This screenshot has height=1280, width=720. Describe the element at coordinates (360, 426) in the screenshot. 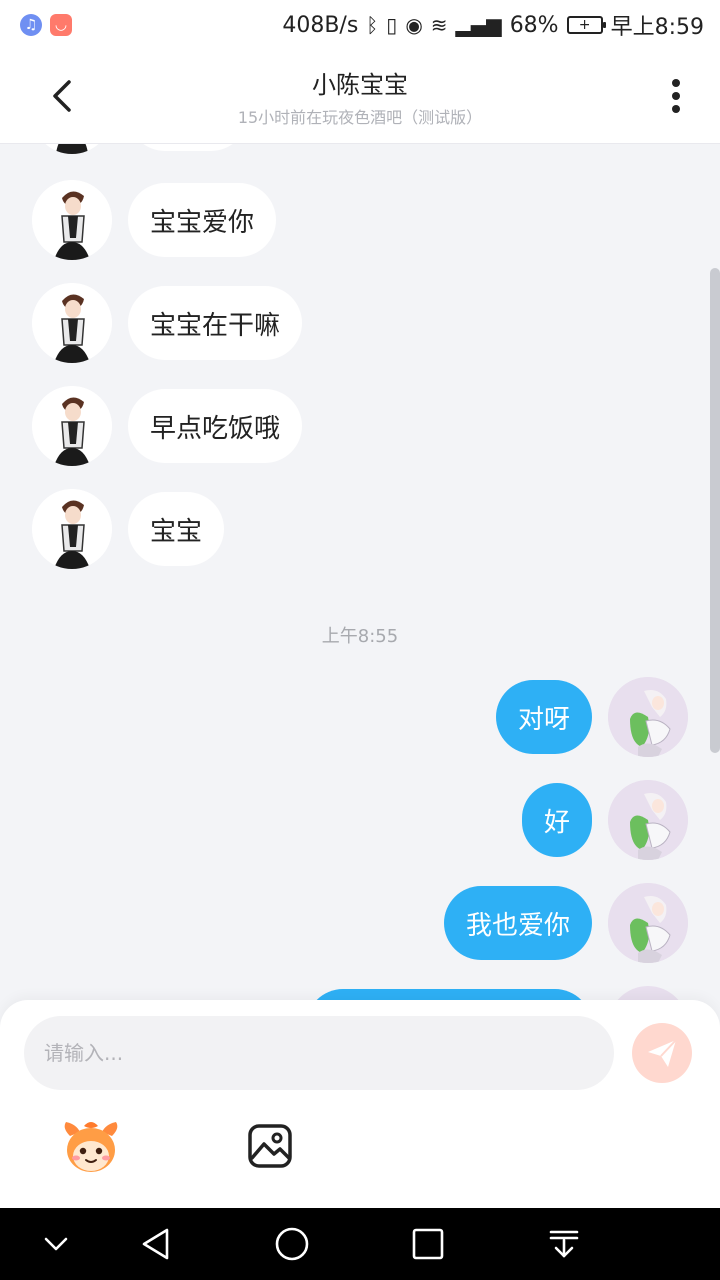

I see `message-row-incoming: 早点吃饭哦` at that location.